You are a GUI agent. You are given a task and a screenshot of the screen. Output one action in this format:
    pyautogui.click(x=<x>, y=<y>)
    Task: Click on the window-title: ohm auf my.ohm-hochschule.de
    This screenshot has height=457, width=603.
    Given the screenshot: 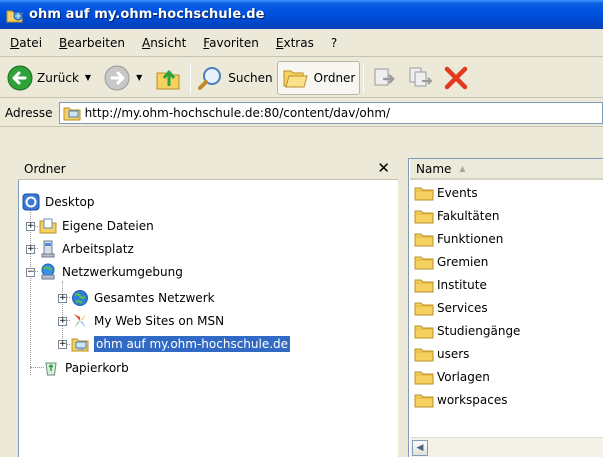 What is the action you would take?
    pyautogui.click(x=147, y=14)
    